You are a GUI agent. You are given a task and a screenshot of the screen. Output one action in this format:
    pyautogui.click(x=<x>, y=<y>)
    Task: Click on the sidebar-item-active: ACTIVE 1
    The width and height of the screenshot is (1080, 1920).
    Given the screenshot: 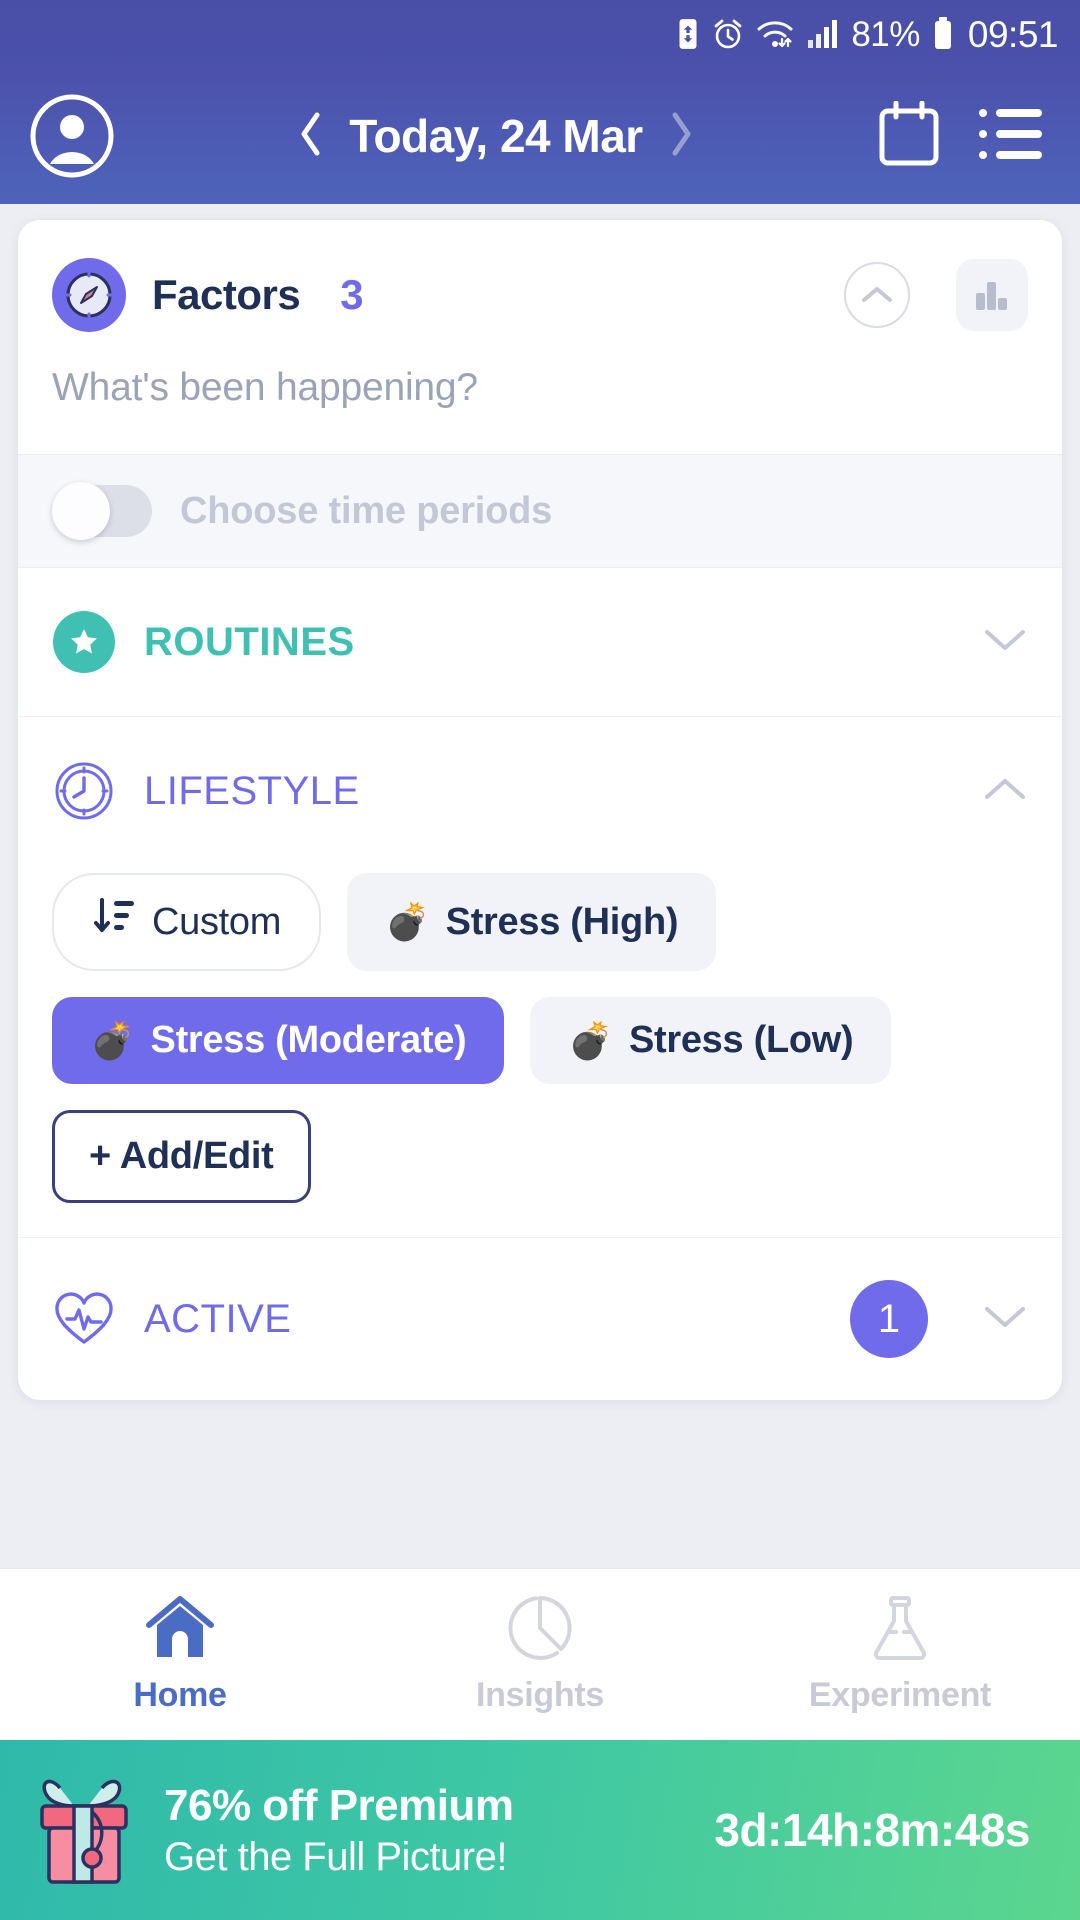 What is the action you would take?
    pyautogui.click(x=540, y=1319)
    